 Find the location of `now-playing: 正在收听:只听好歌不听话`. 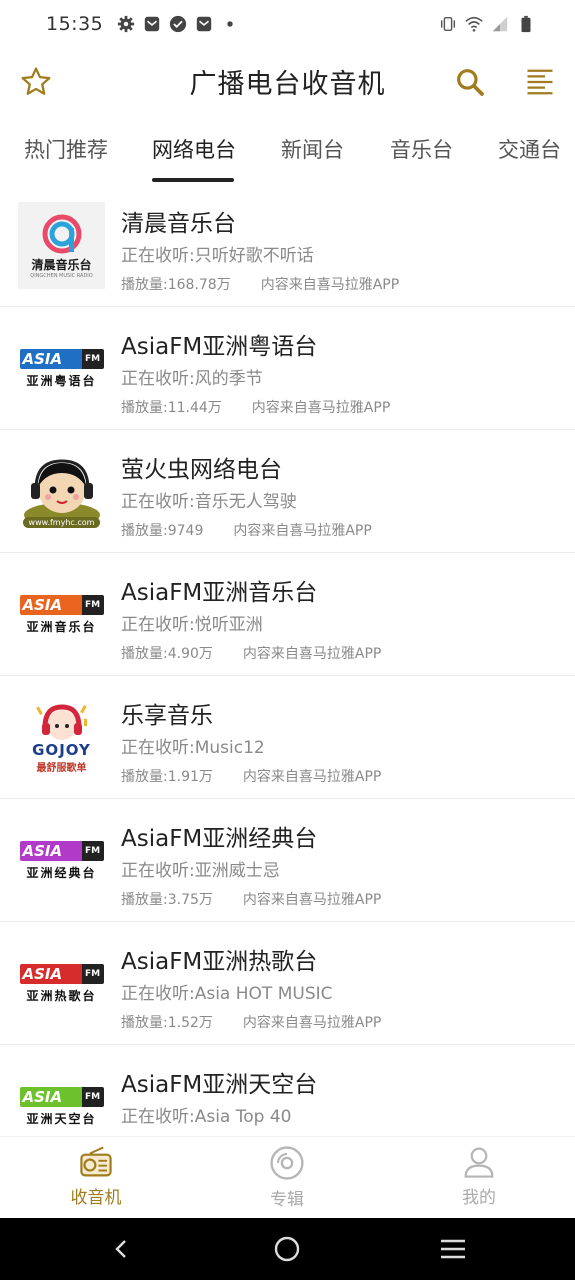

now-playing: 正在收听:只听好歌不听话 is located at coordinates (217, 256).